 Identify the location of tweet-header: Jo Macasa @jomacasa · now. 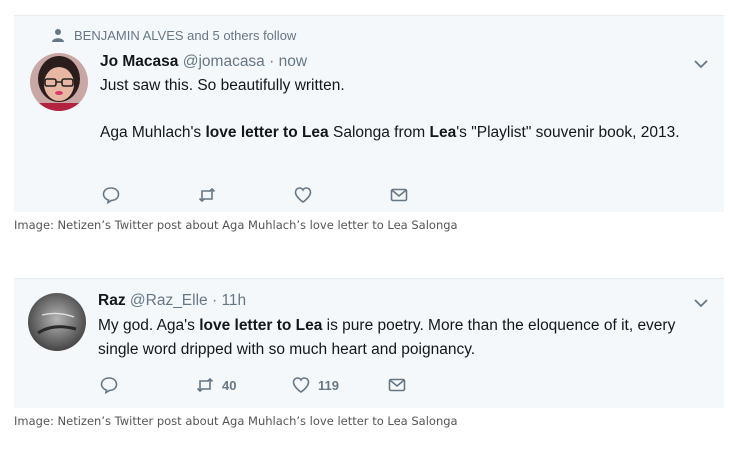
(203, 62).